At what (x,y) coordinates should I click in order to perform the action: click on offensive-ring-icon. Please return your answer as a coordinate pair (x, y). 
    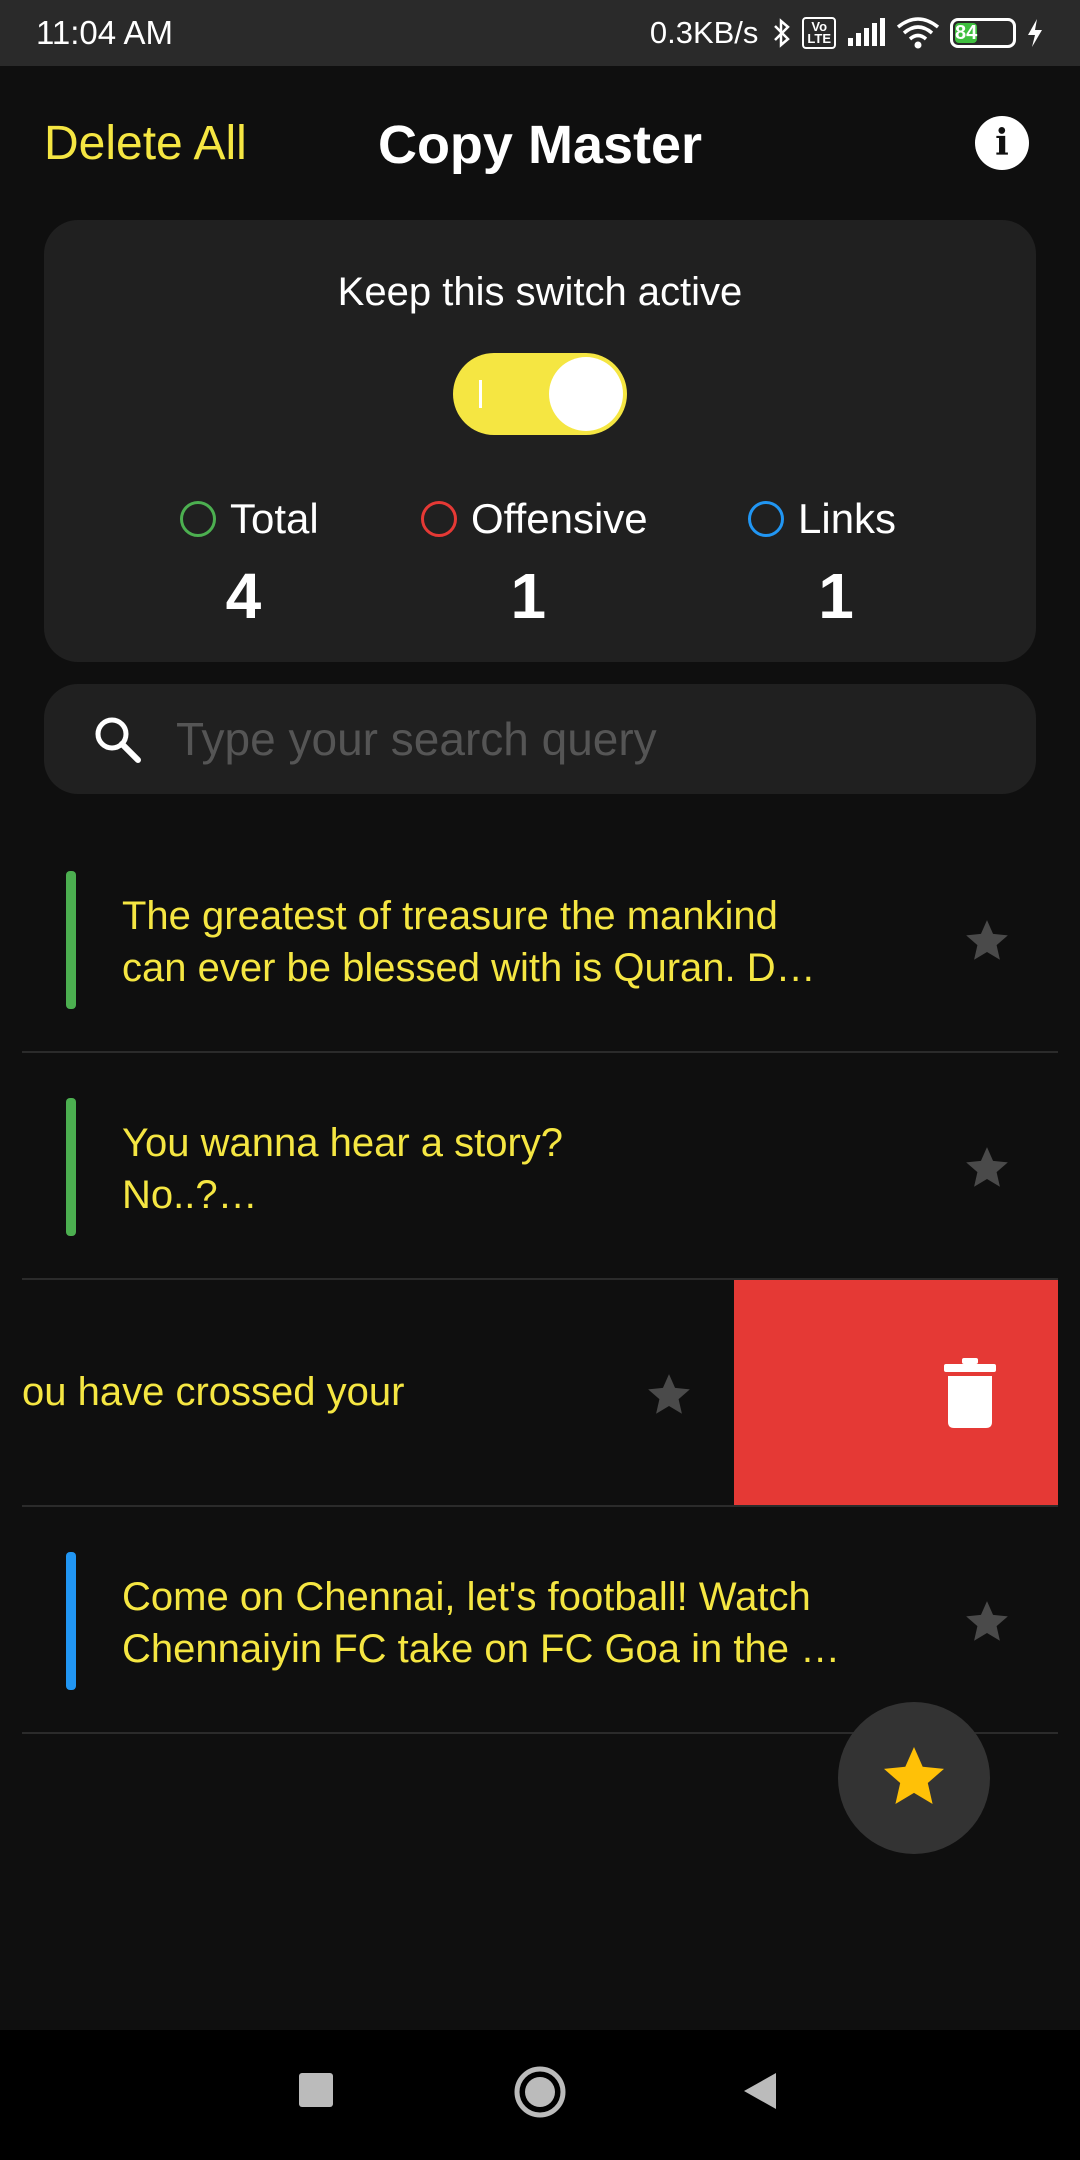
    Looking at the image, I should click on (439, 519).